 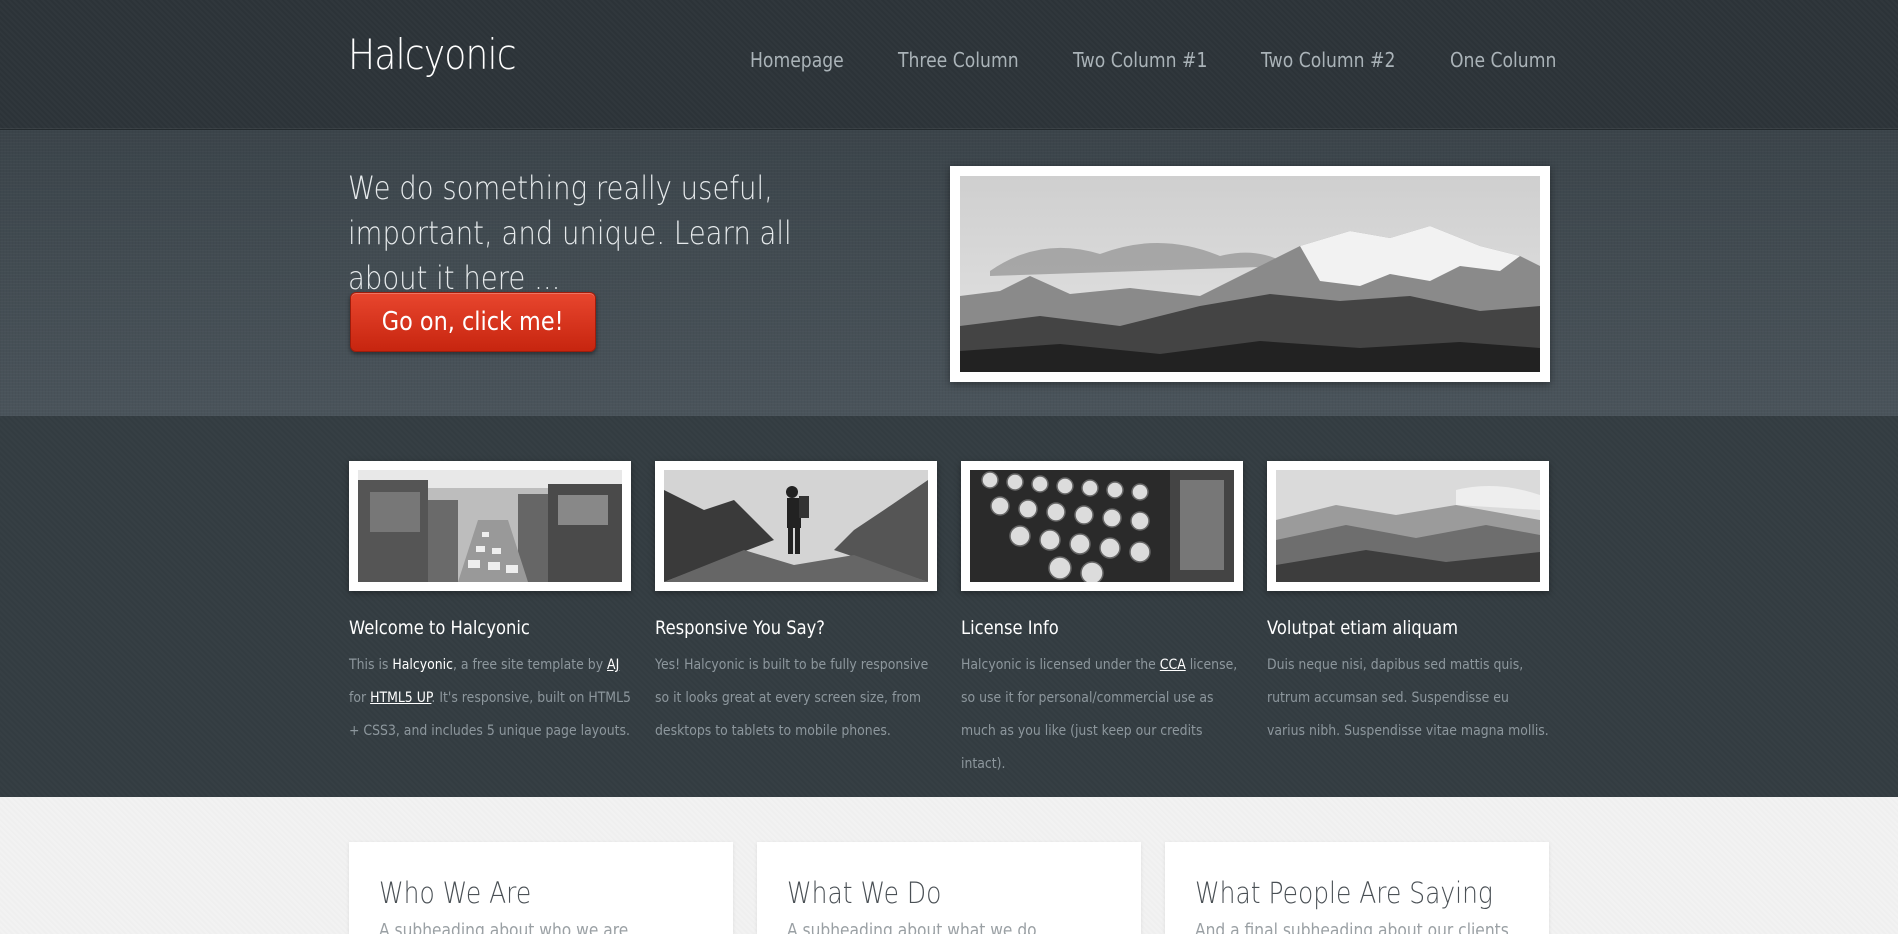 I want to click on feature-highlight: Halcyonic, so click(x=422, y=665).